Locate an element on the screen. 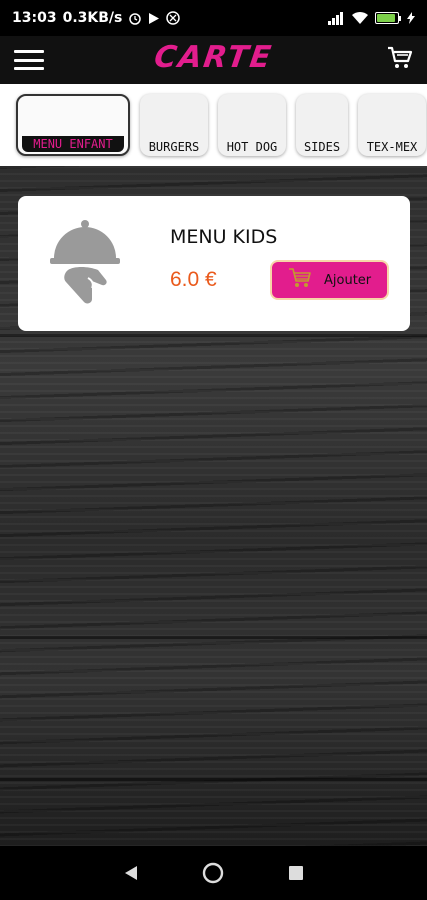 This screenshot has height=900, width=427. app-bar: CARTE is located at coordinates (213, 60).